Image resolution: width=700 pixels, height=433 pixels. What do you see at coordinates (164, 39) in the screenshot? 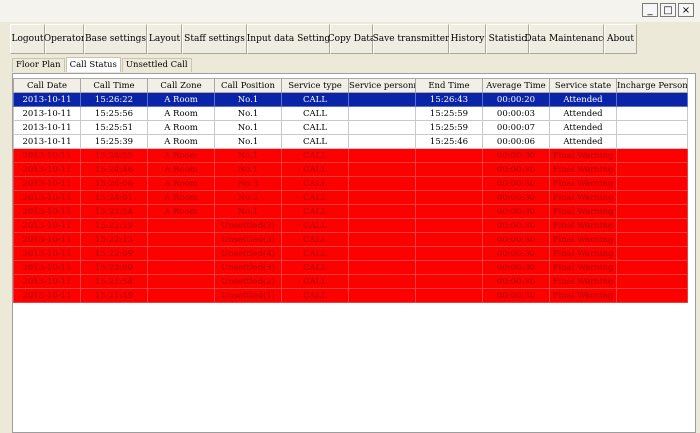
I see `layout-button: Layout` at bounding box center [164, 39].